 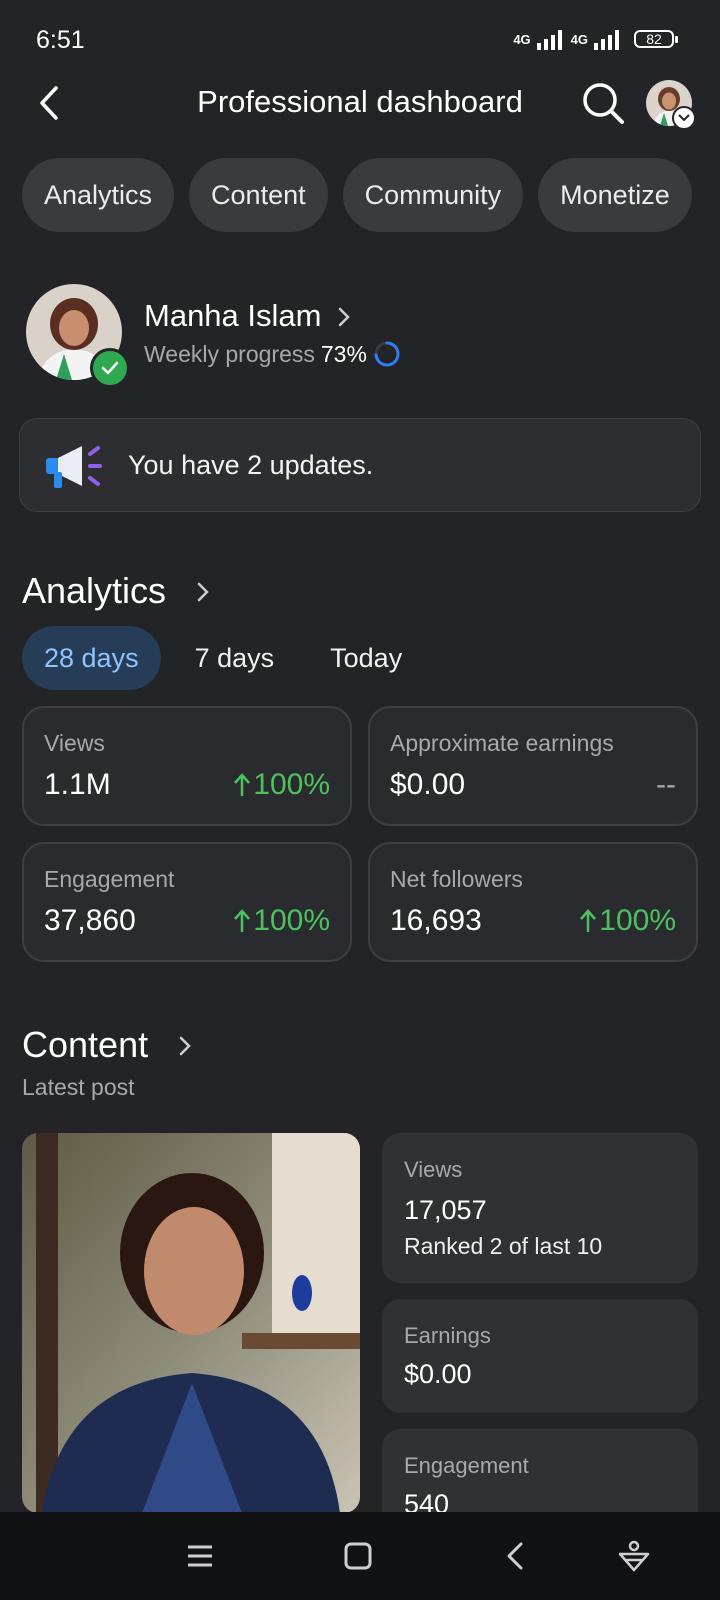 I want to click on date-range-selector: 28 days 7 days Today, so click(x=223, y=658).